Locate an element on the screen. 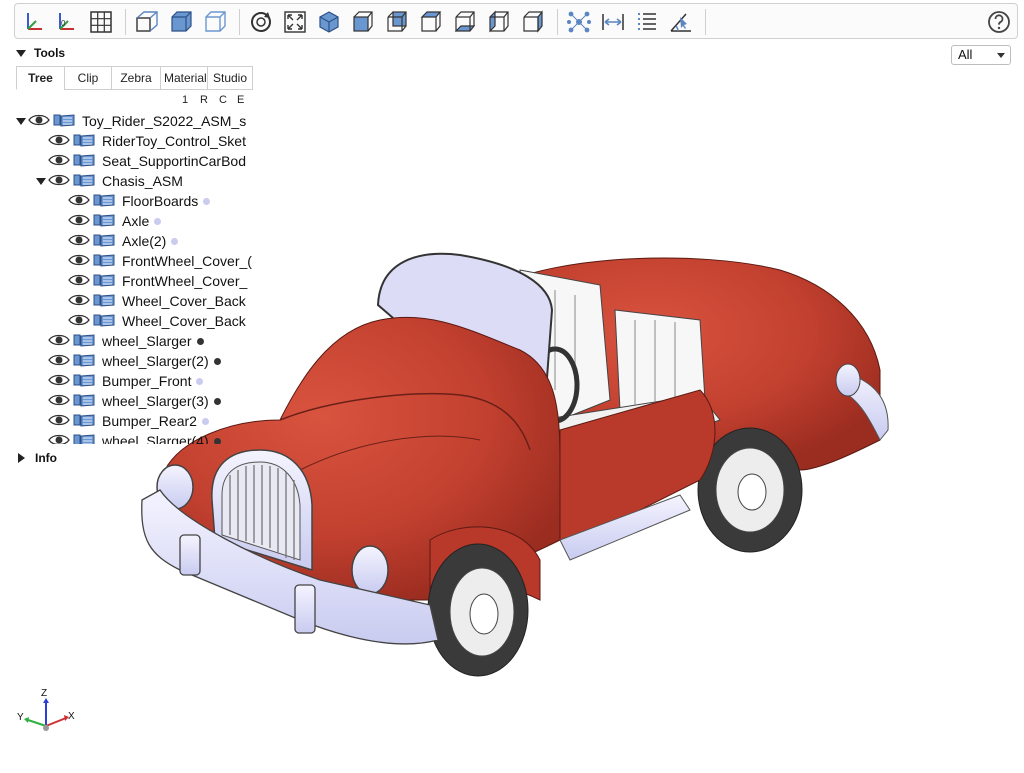 Image resolution: width=1024 pixels, height=773 pixels. col-c: C is located at coordinates (223, 100).